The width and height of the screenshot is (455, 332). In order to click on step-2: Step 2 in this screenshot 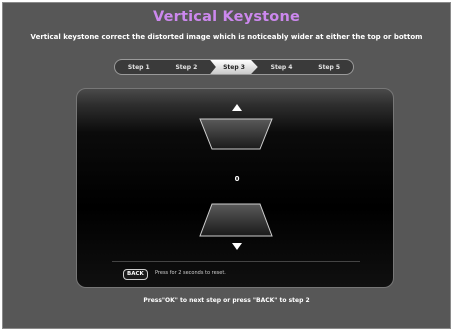, I will do `click(187, 67)`.